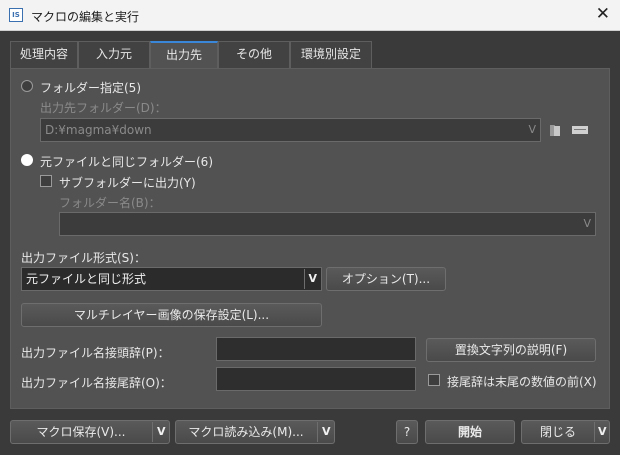 This screenshot has height=455, width=620. Describe the element at coordinates (44, 54) in the screenshot. I see `tab-processing: 処理内容` at that location.